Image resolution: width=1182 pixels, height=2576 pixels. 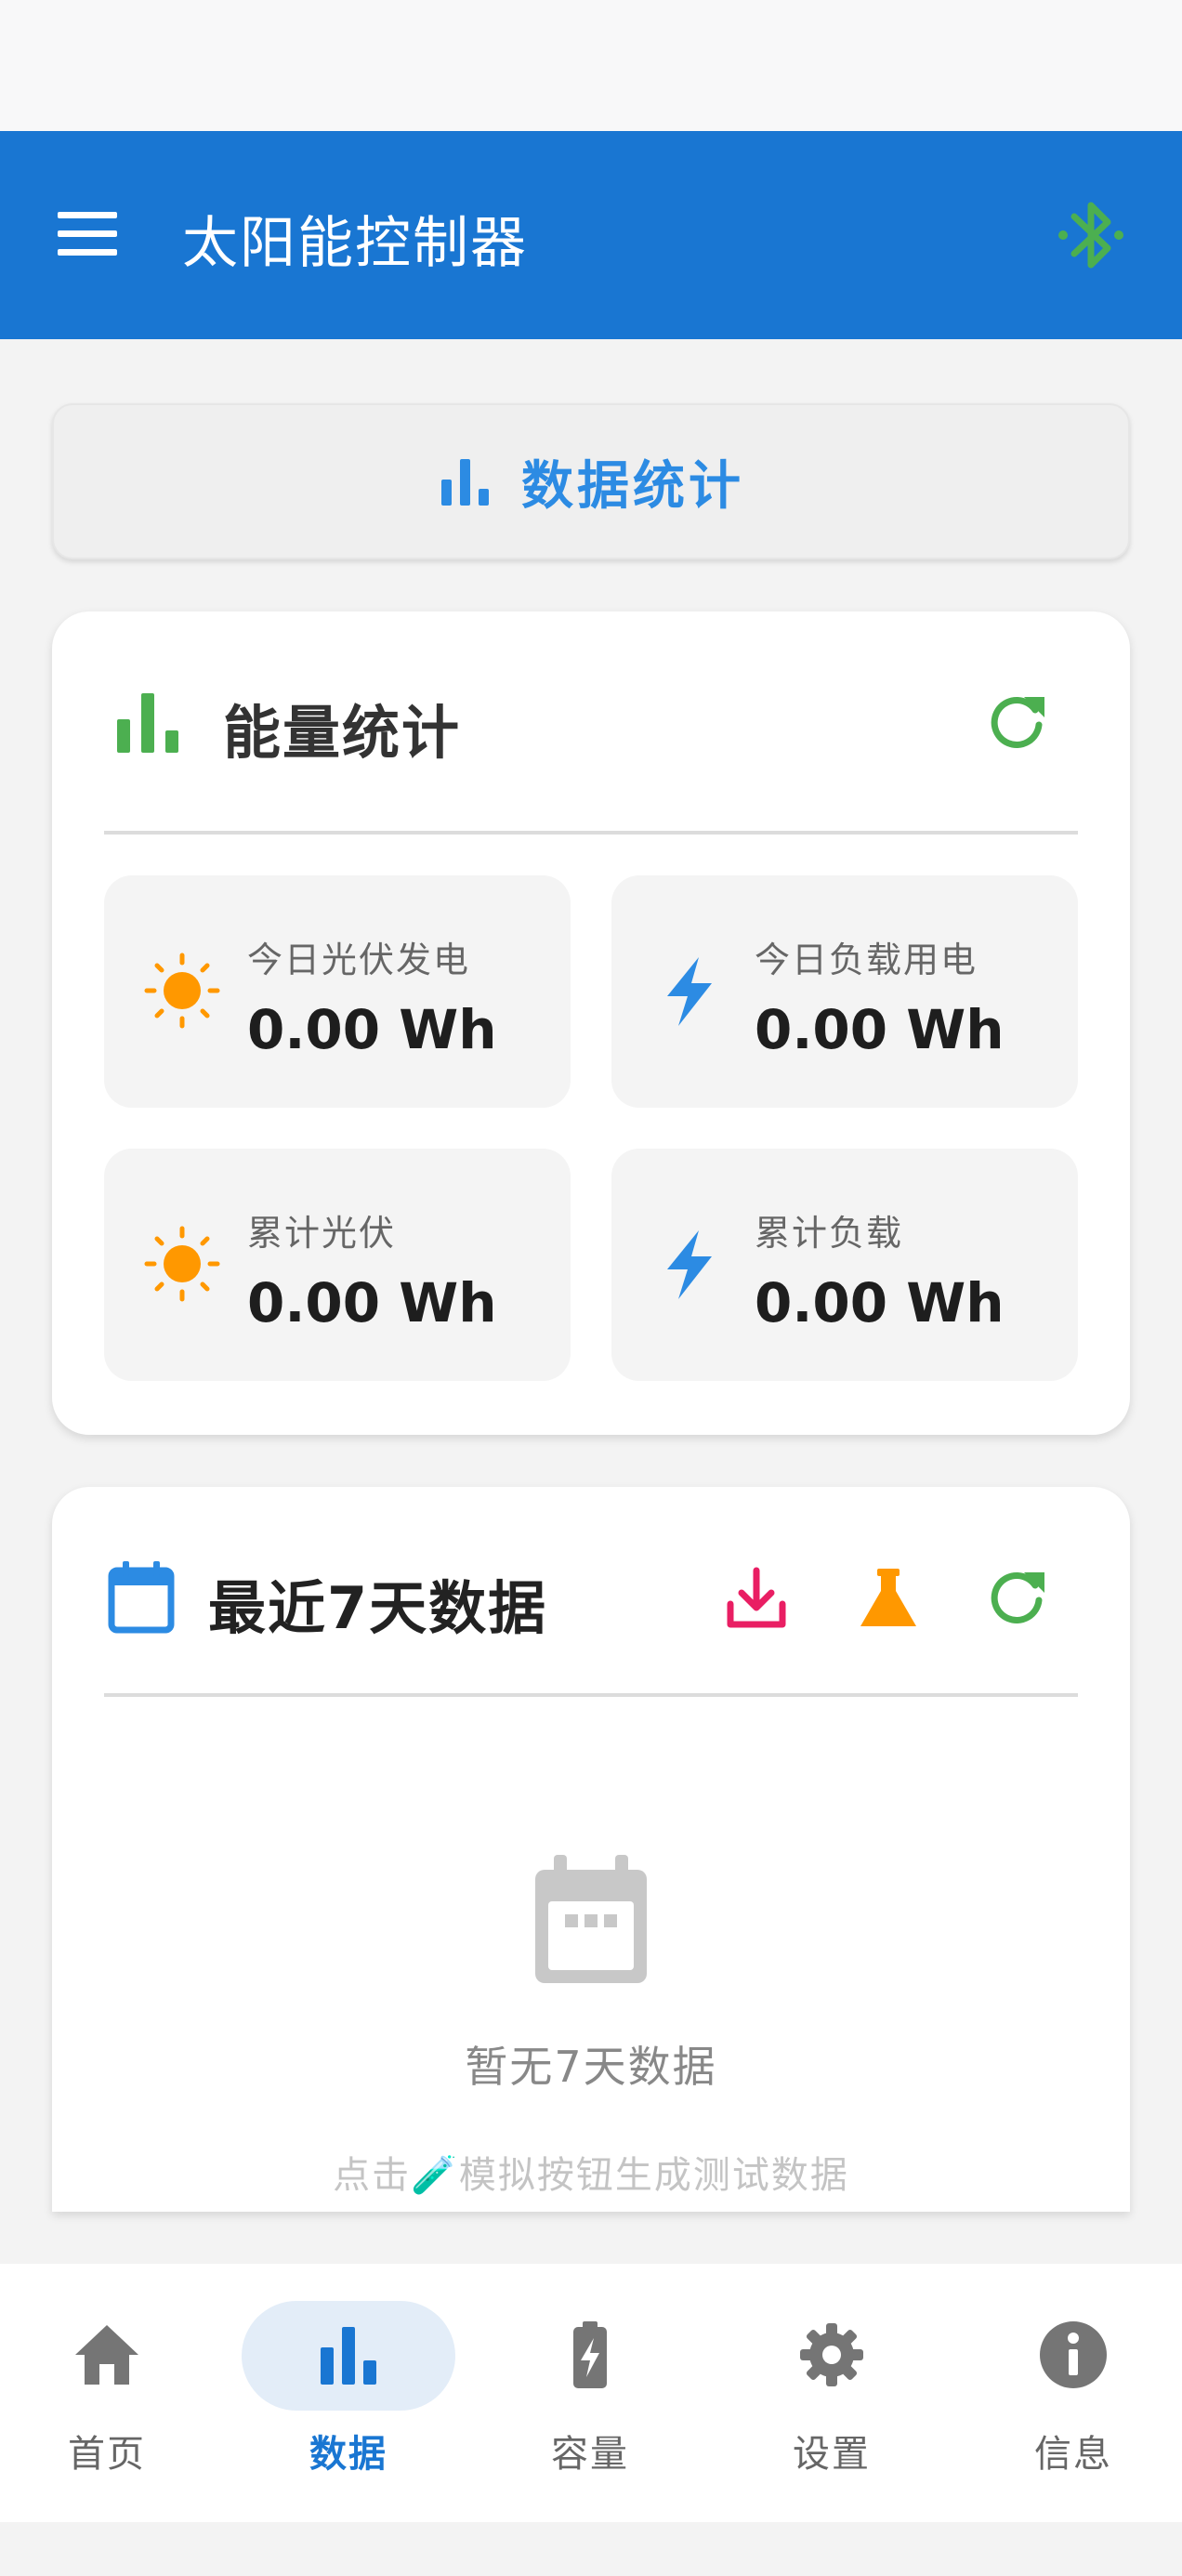 I want to click on app-title: 太阳能控制器, so click(x=355, y=243).